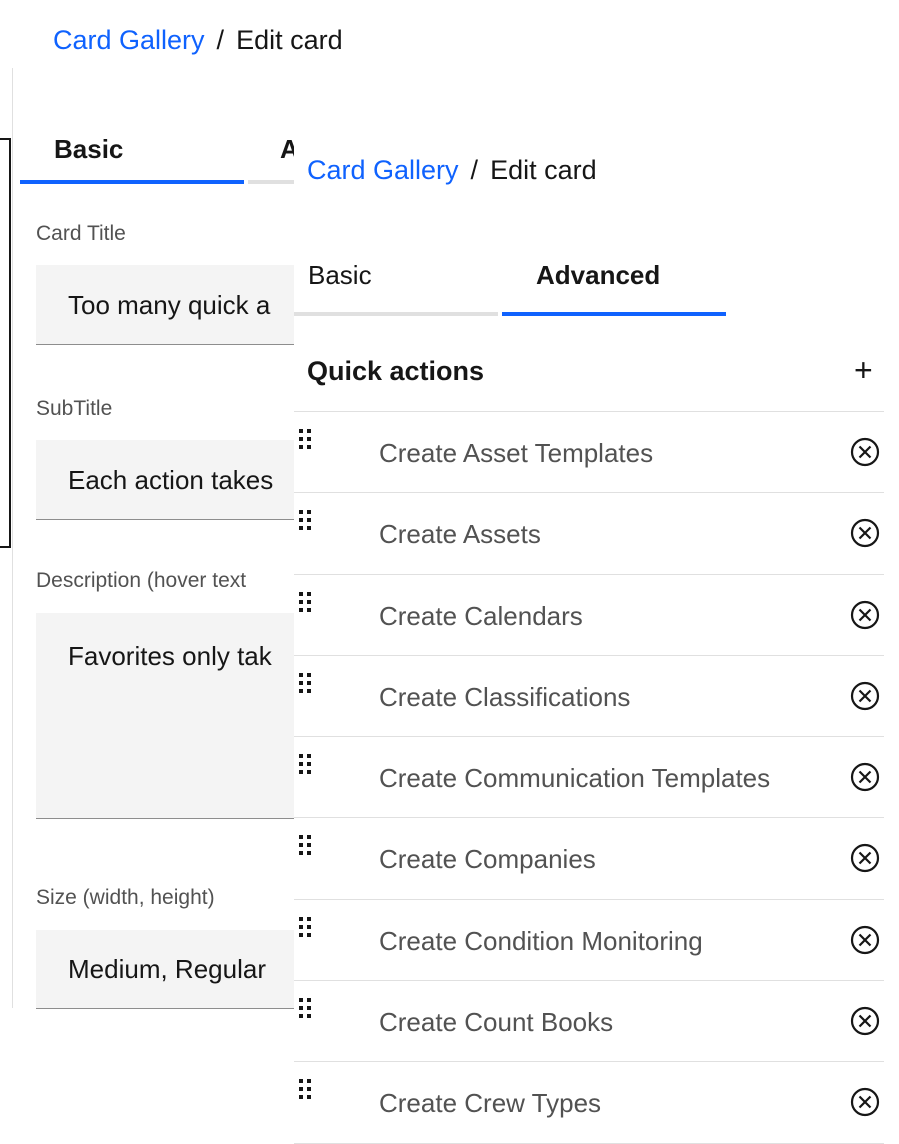 The width and height of the screenshot is (899, 1144). I want to click on quick-action-label: Create Companies, so click(487, 859).